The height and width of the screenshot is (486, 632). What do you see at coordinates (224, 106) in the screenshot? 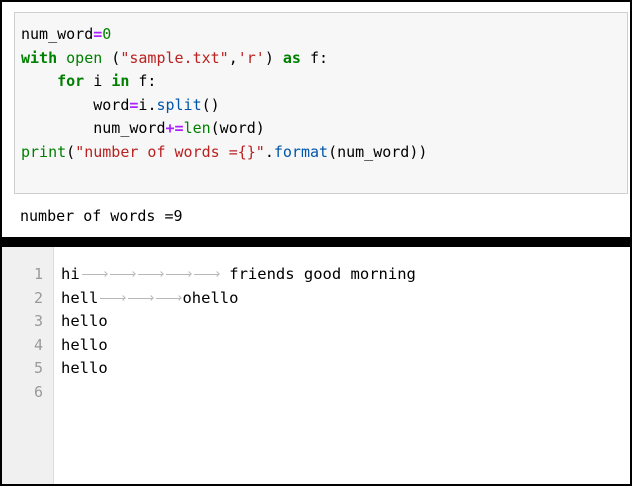
I see `code-line: word=i.split()` at bounding box center [224, 106].